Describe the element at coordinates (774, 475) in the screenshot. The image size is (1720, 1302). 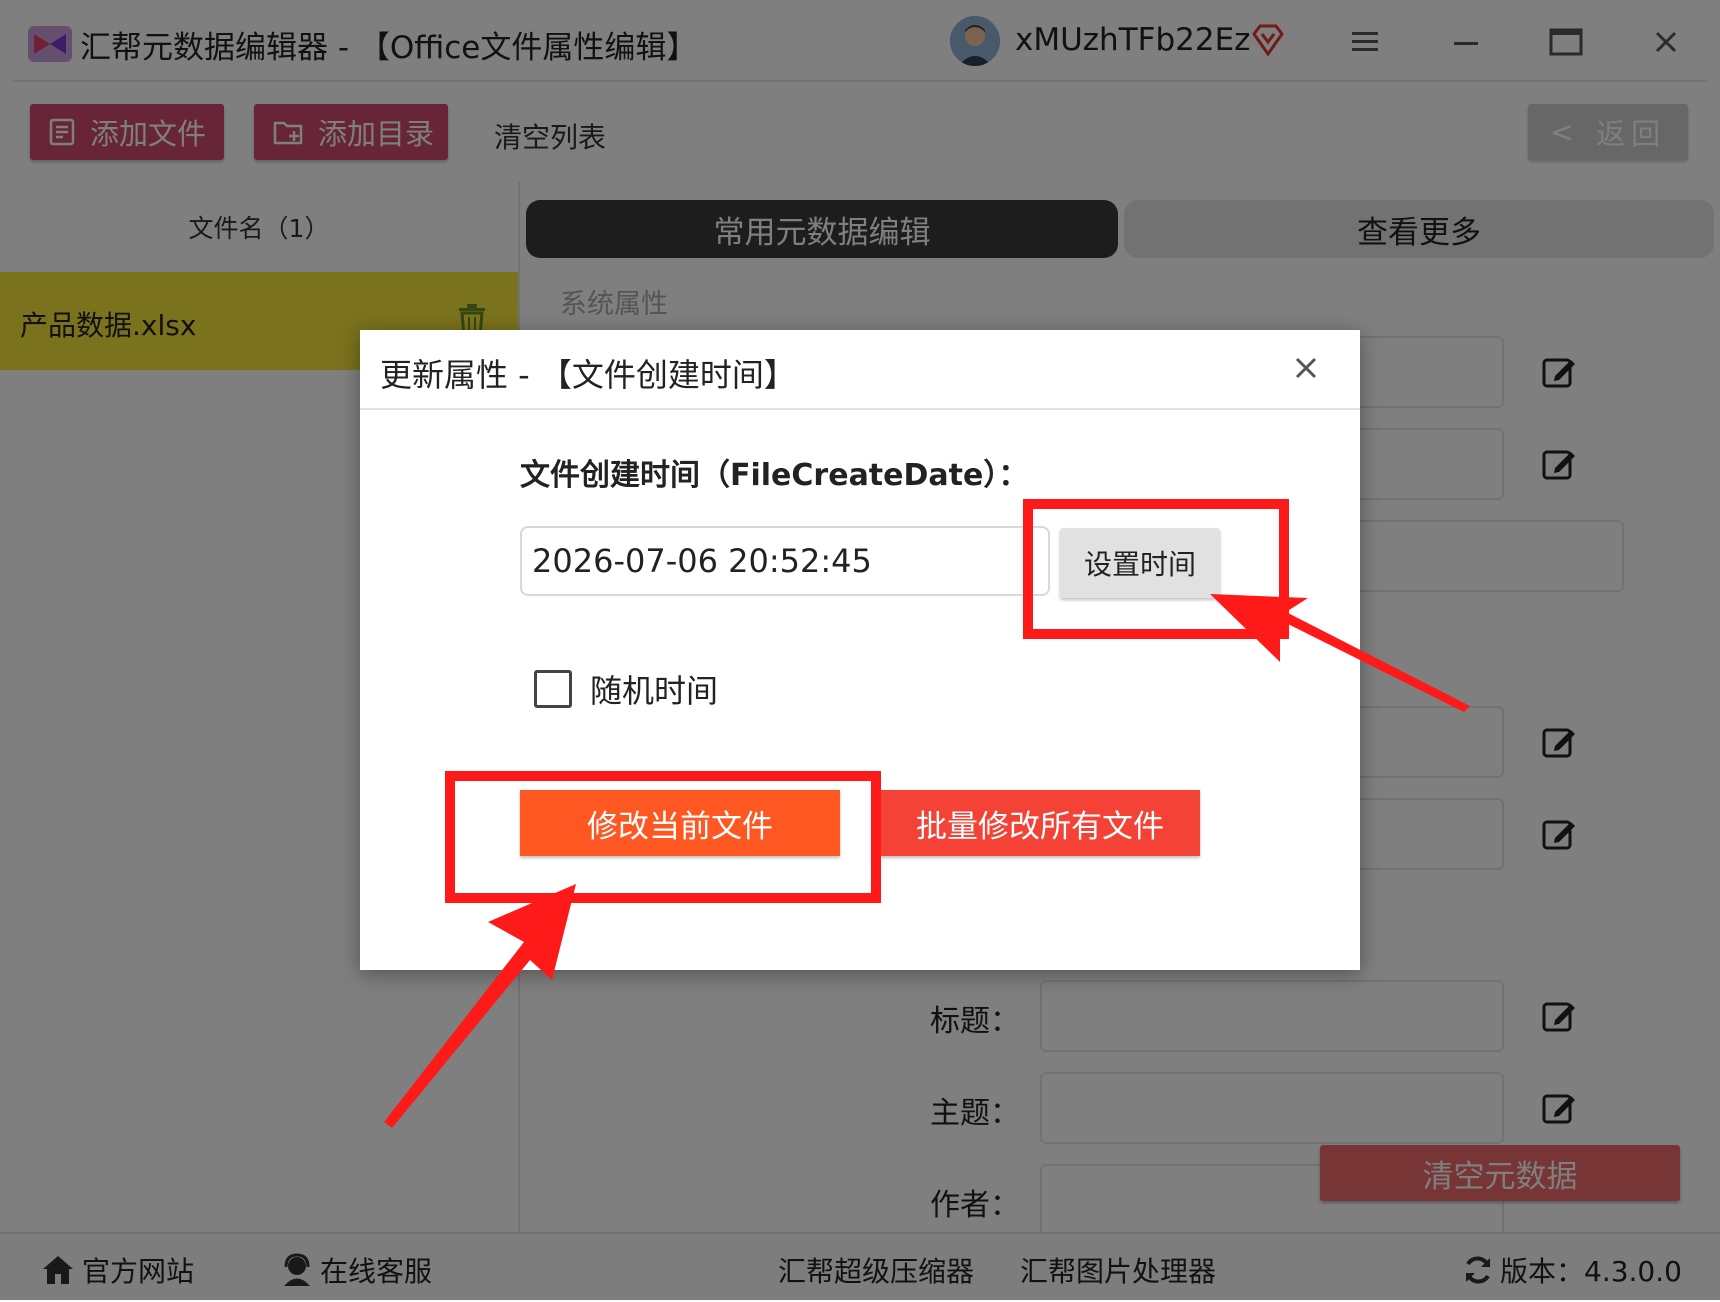
I see `create-date-label: 文件创建时间（FileCreateDate）：` at that location.